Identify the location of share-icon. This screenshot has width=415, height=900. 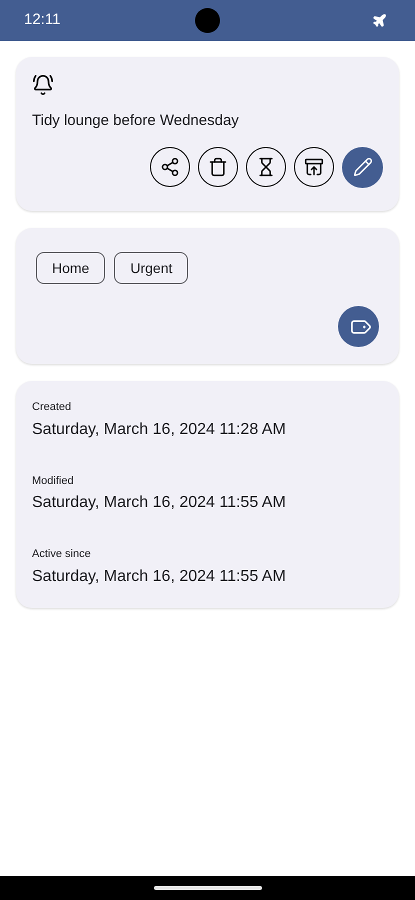
(170, 166).